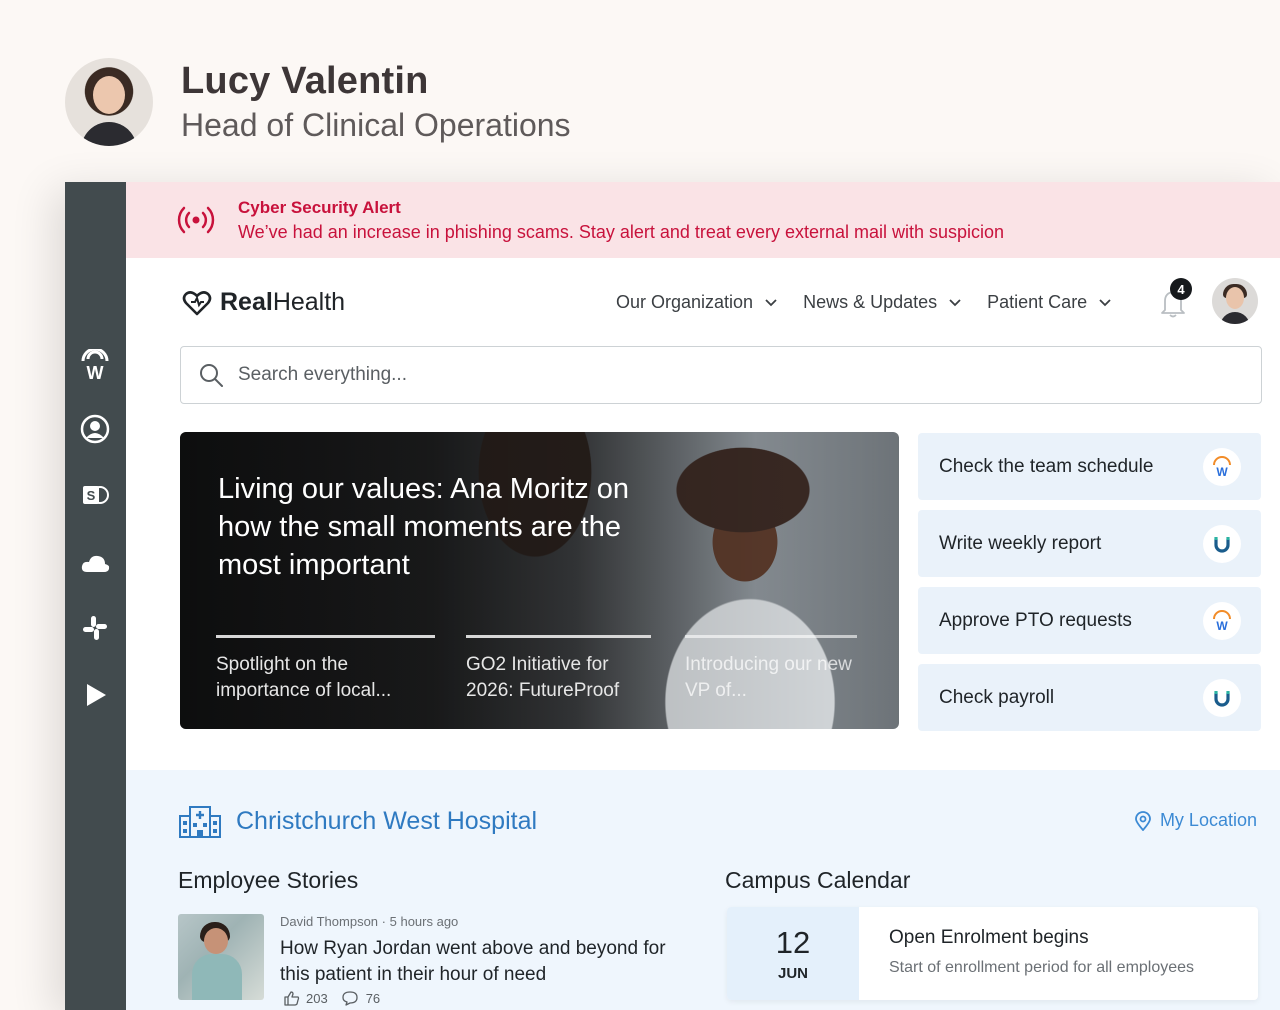 Image resolution: width=1280 pixels, height=1010 pixels. What do you see at coordinates (818, 880) in the screenshot?
I see `campus-calendar-title: Campus Calendar` at bounding box center [818, 880].